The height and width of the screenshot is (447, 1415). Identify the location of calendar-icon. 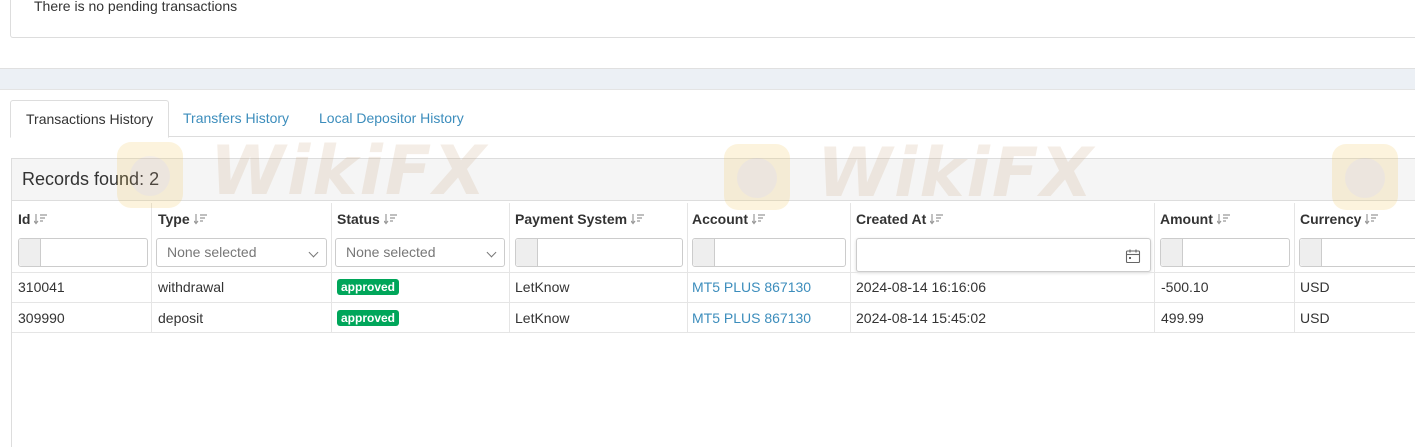
(1133, 257).